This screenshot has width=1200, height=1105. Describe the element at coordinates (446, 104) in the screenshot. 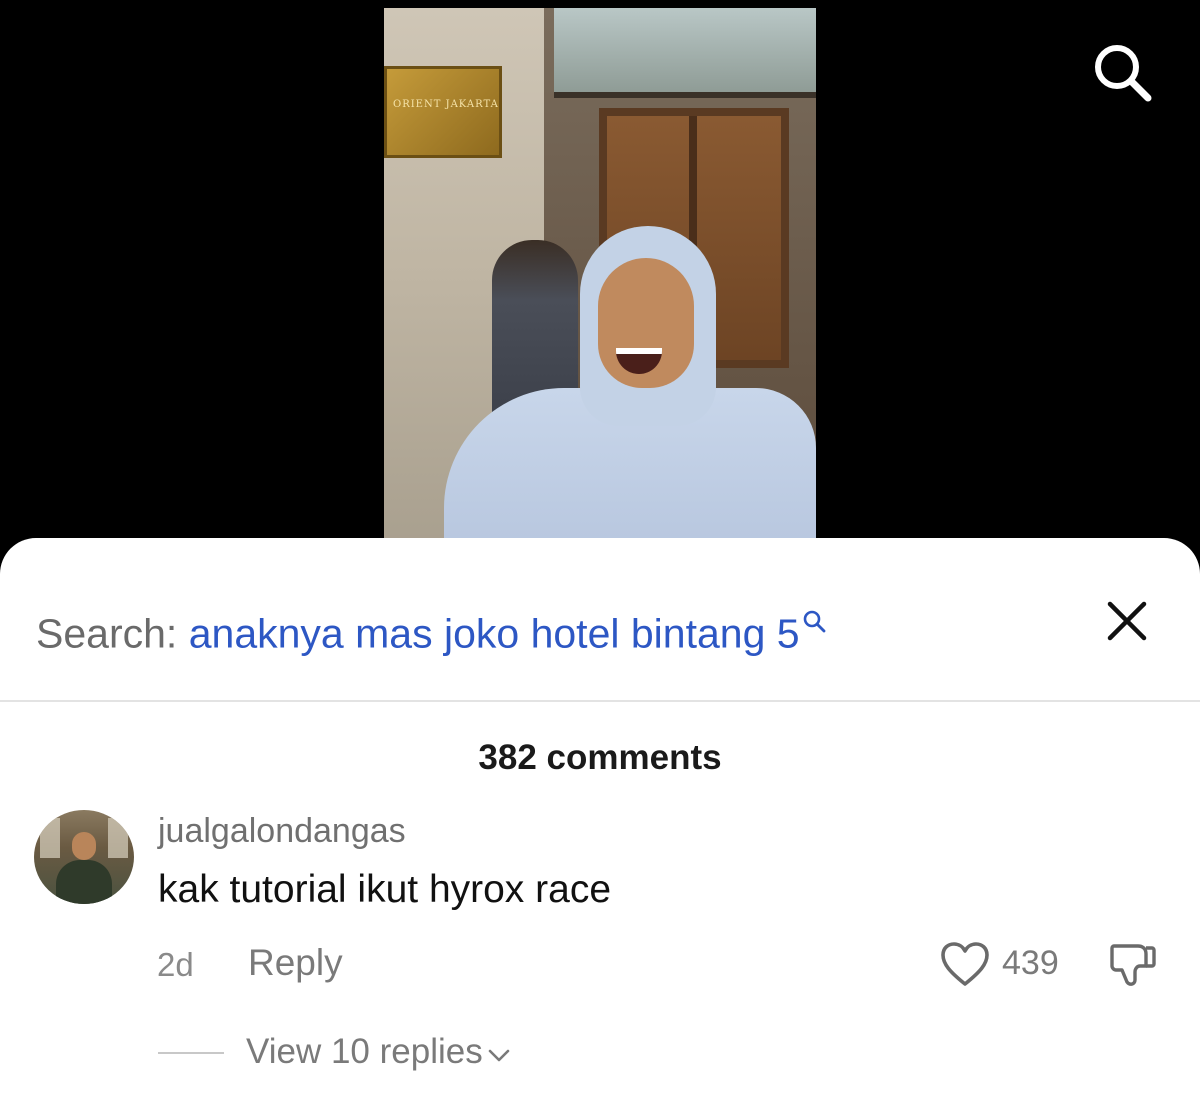

I see `hotel-sign-text: ORIENT JAKARTA` at that location.